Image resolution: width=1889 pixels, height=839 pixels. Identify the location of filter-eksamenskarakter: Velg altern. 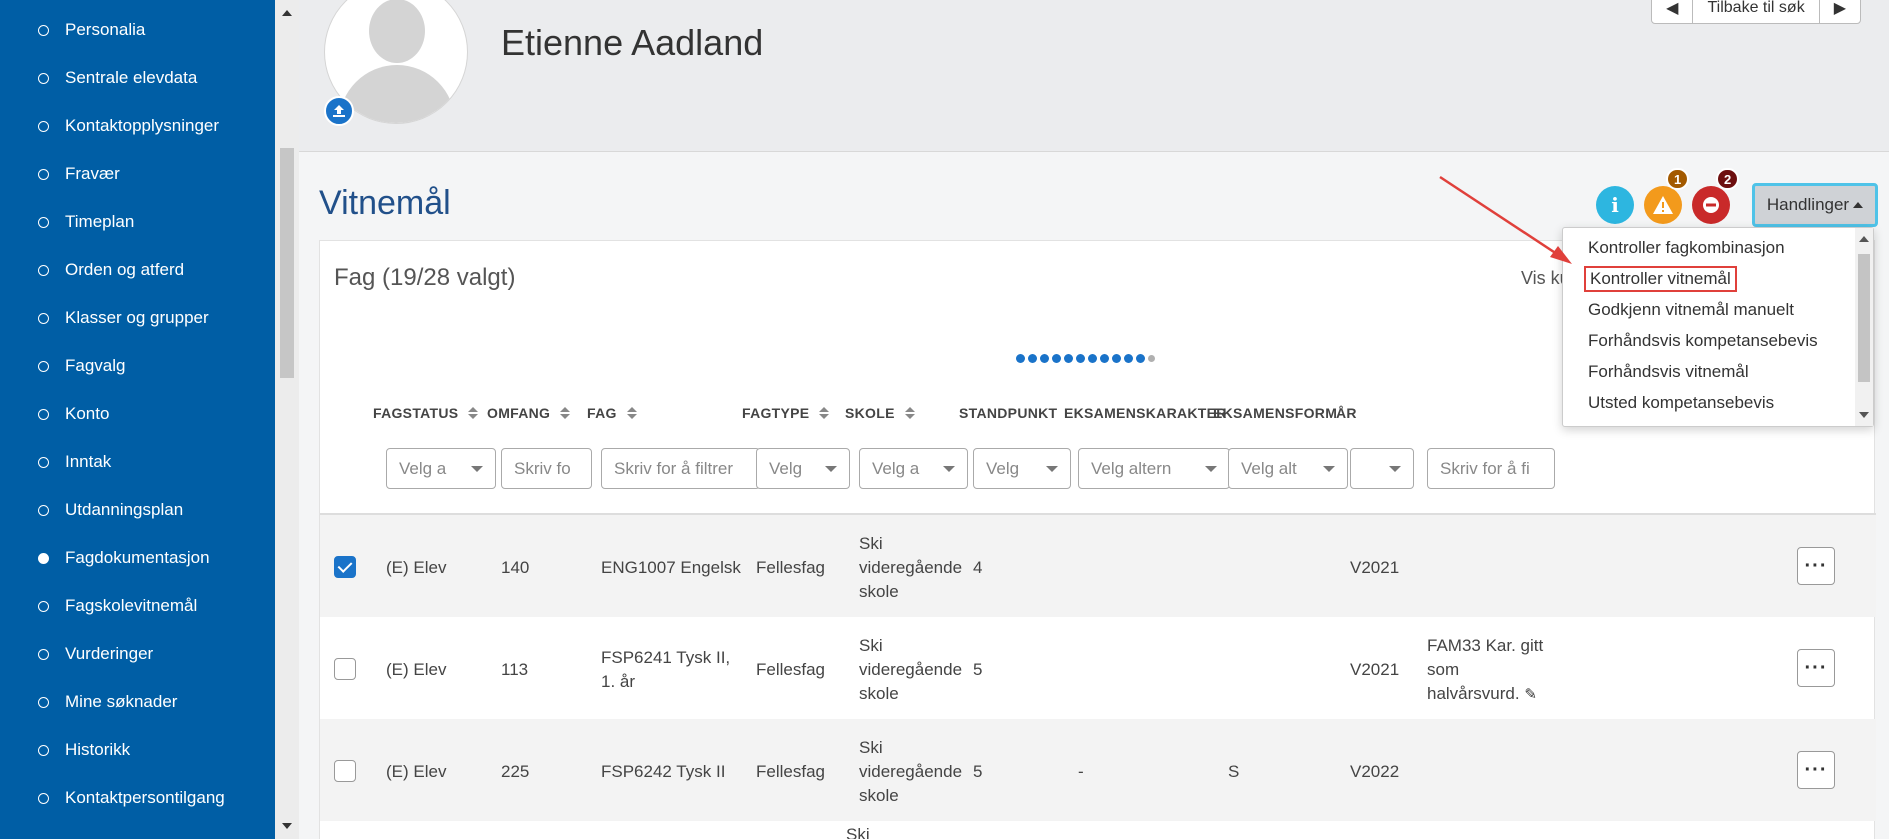
(1154, 468).